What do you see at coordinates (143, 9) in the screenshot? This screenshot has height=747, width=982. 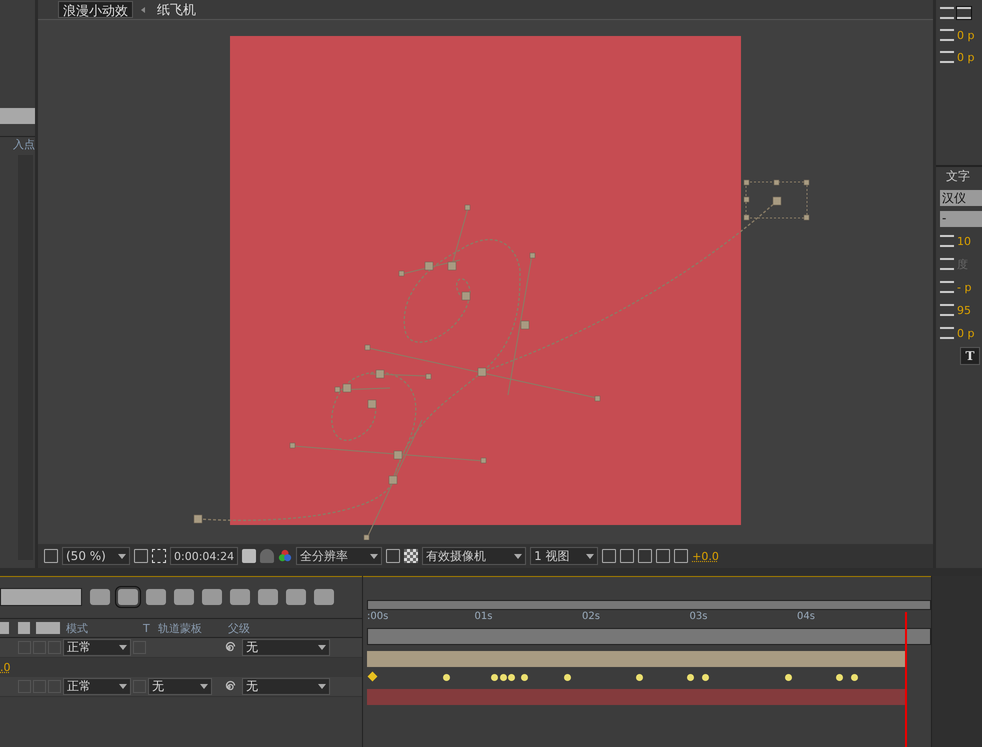 I see `breadcrumb-arrow-icon` at bounding box center [143, 9].